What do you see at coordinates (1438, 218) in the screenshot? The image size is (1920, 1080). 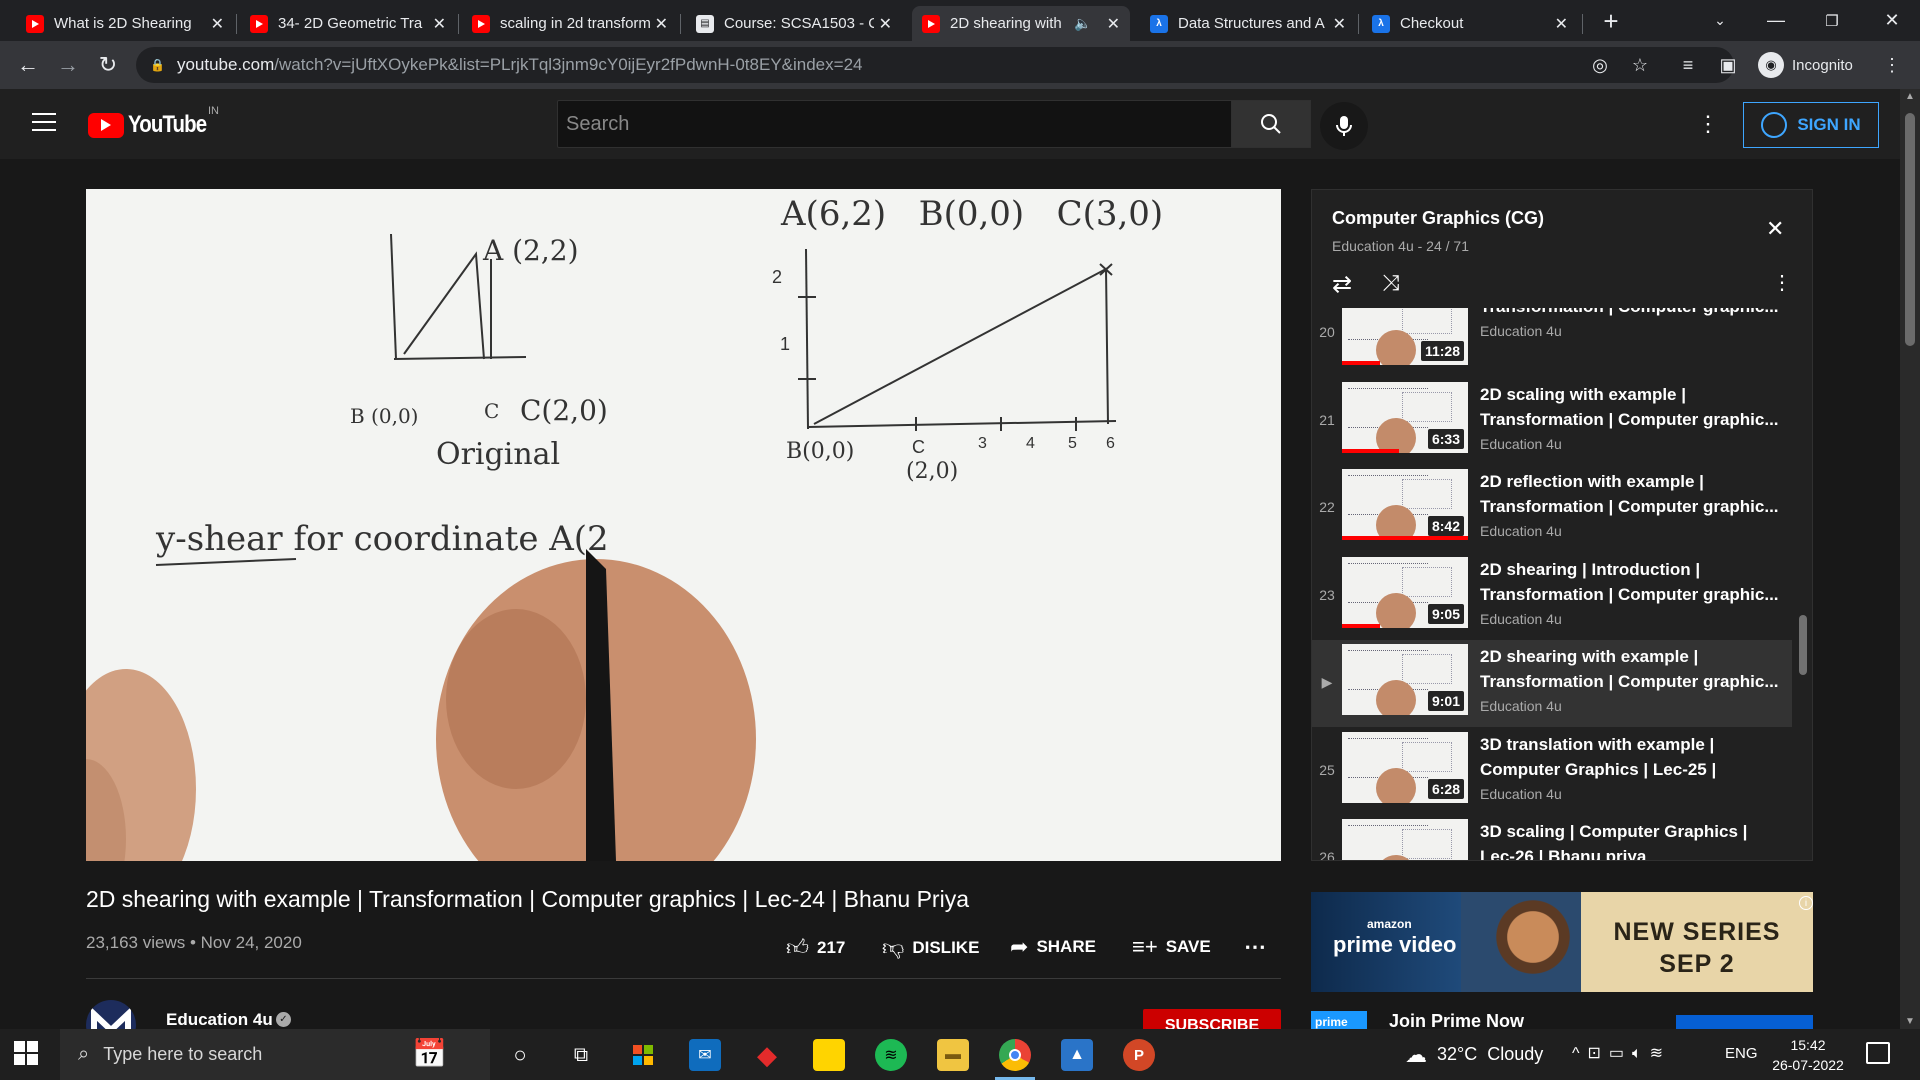 I see `playlist-title: Computer Graphics (CG)` at bounding box center [1438, 218].